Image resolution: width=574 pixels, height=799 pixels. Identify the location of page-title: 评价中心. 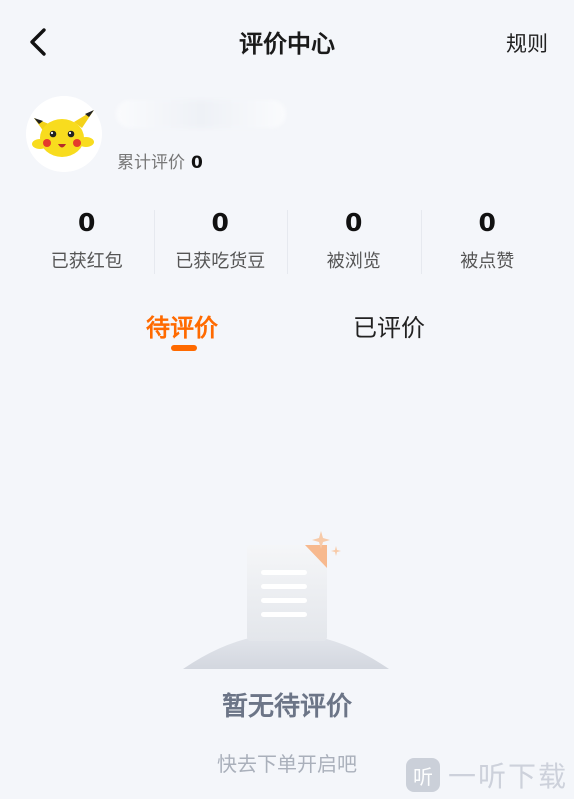
(287, 44).